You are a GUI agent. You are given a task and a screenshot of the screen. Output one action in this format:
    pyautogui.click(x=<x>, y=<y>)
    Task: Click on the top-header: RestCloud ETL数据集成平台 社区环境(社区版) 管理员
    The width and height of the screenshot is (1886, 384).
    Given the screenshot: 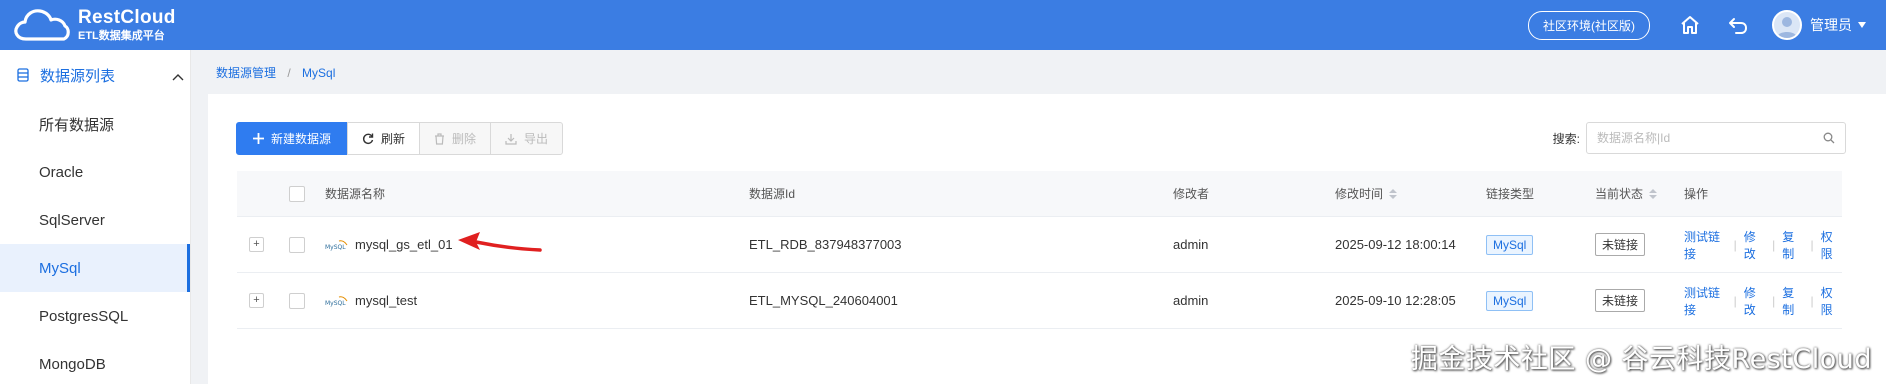 What is the action you would take?
    pyautogui.click(x=943, y=25)
    